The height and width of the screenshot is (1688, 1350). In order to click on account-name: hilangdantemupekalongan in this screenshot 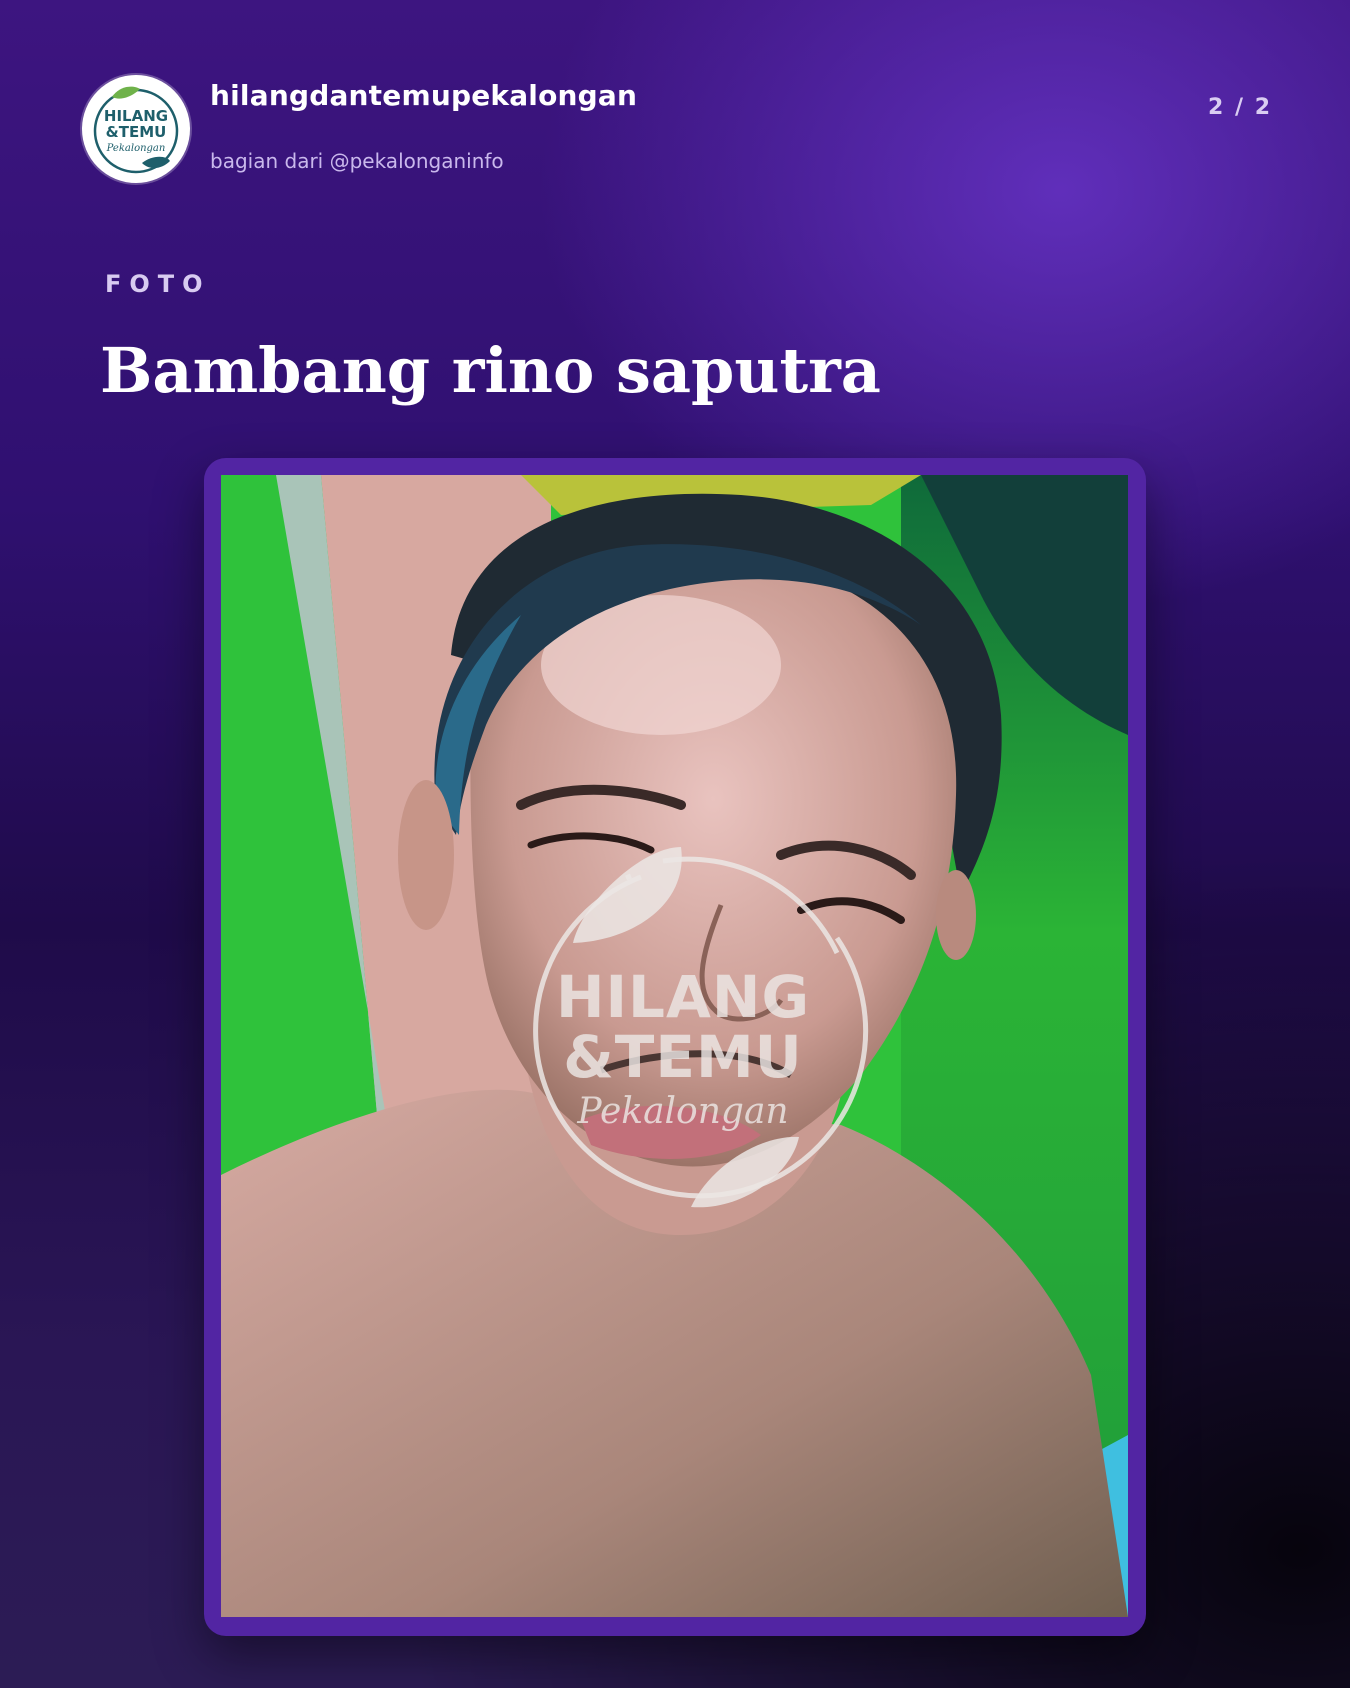, I will do `click(423, 95)`.